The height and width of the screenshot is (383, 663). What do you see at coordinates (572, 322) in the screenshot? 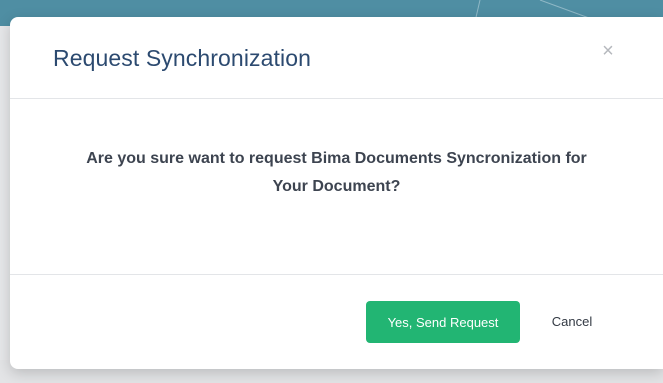
I see `cancel-button: Cancel` at bounding box center [572, 322].